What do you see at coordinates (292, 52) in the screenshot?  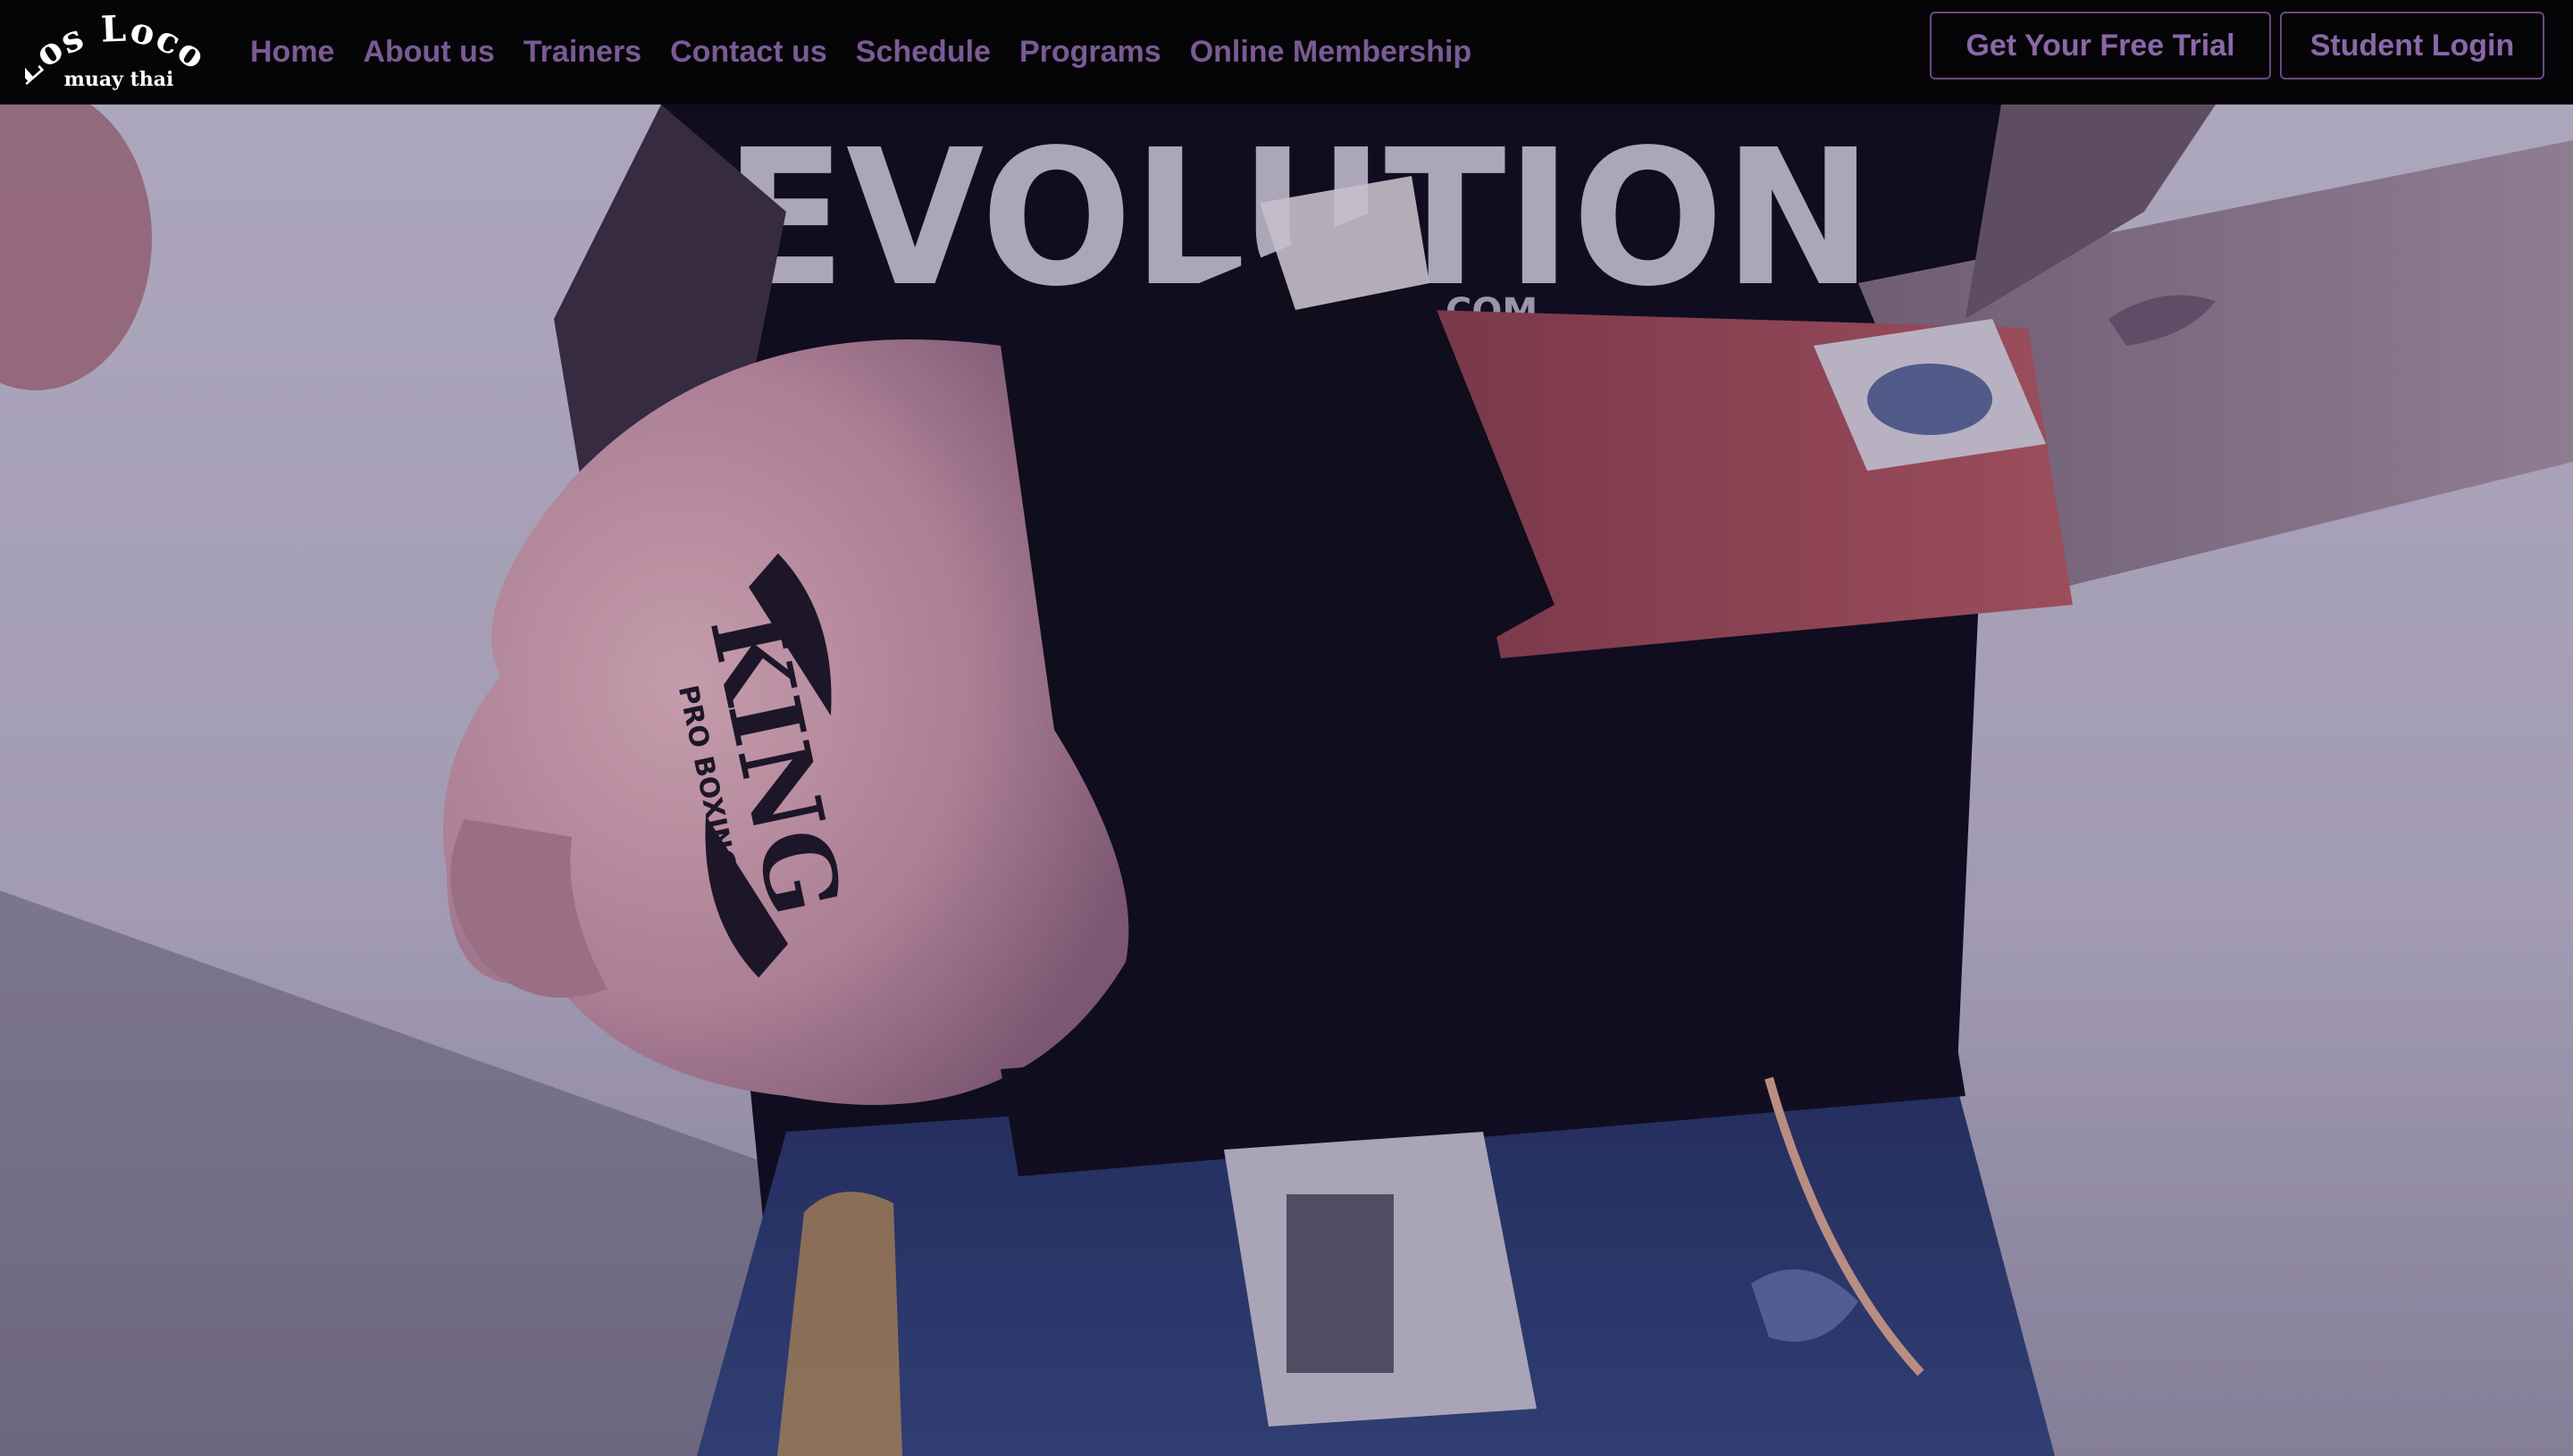 I see `nav-link-home: Home` at bounding box center [292, 52].